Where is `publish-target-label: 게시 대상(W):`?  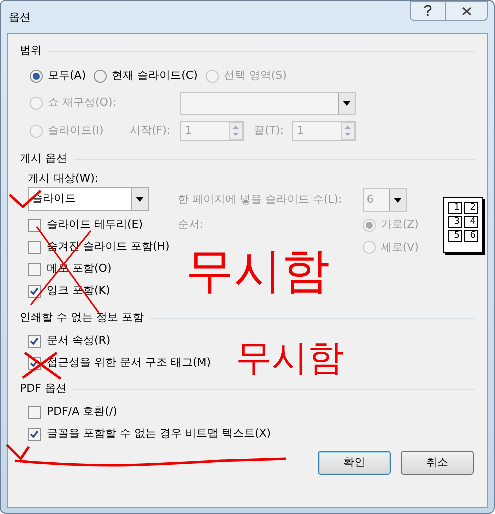
publish-target-label: 게시 대상(W): is located at coordinates (64, 179).